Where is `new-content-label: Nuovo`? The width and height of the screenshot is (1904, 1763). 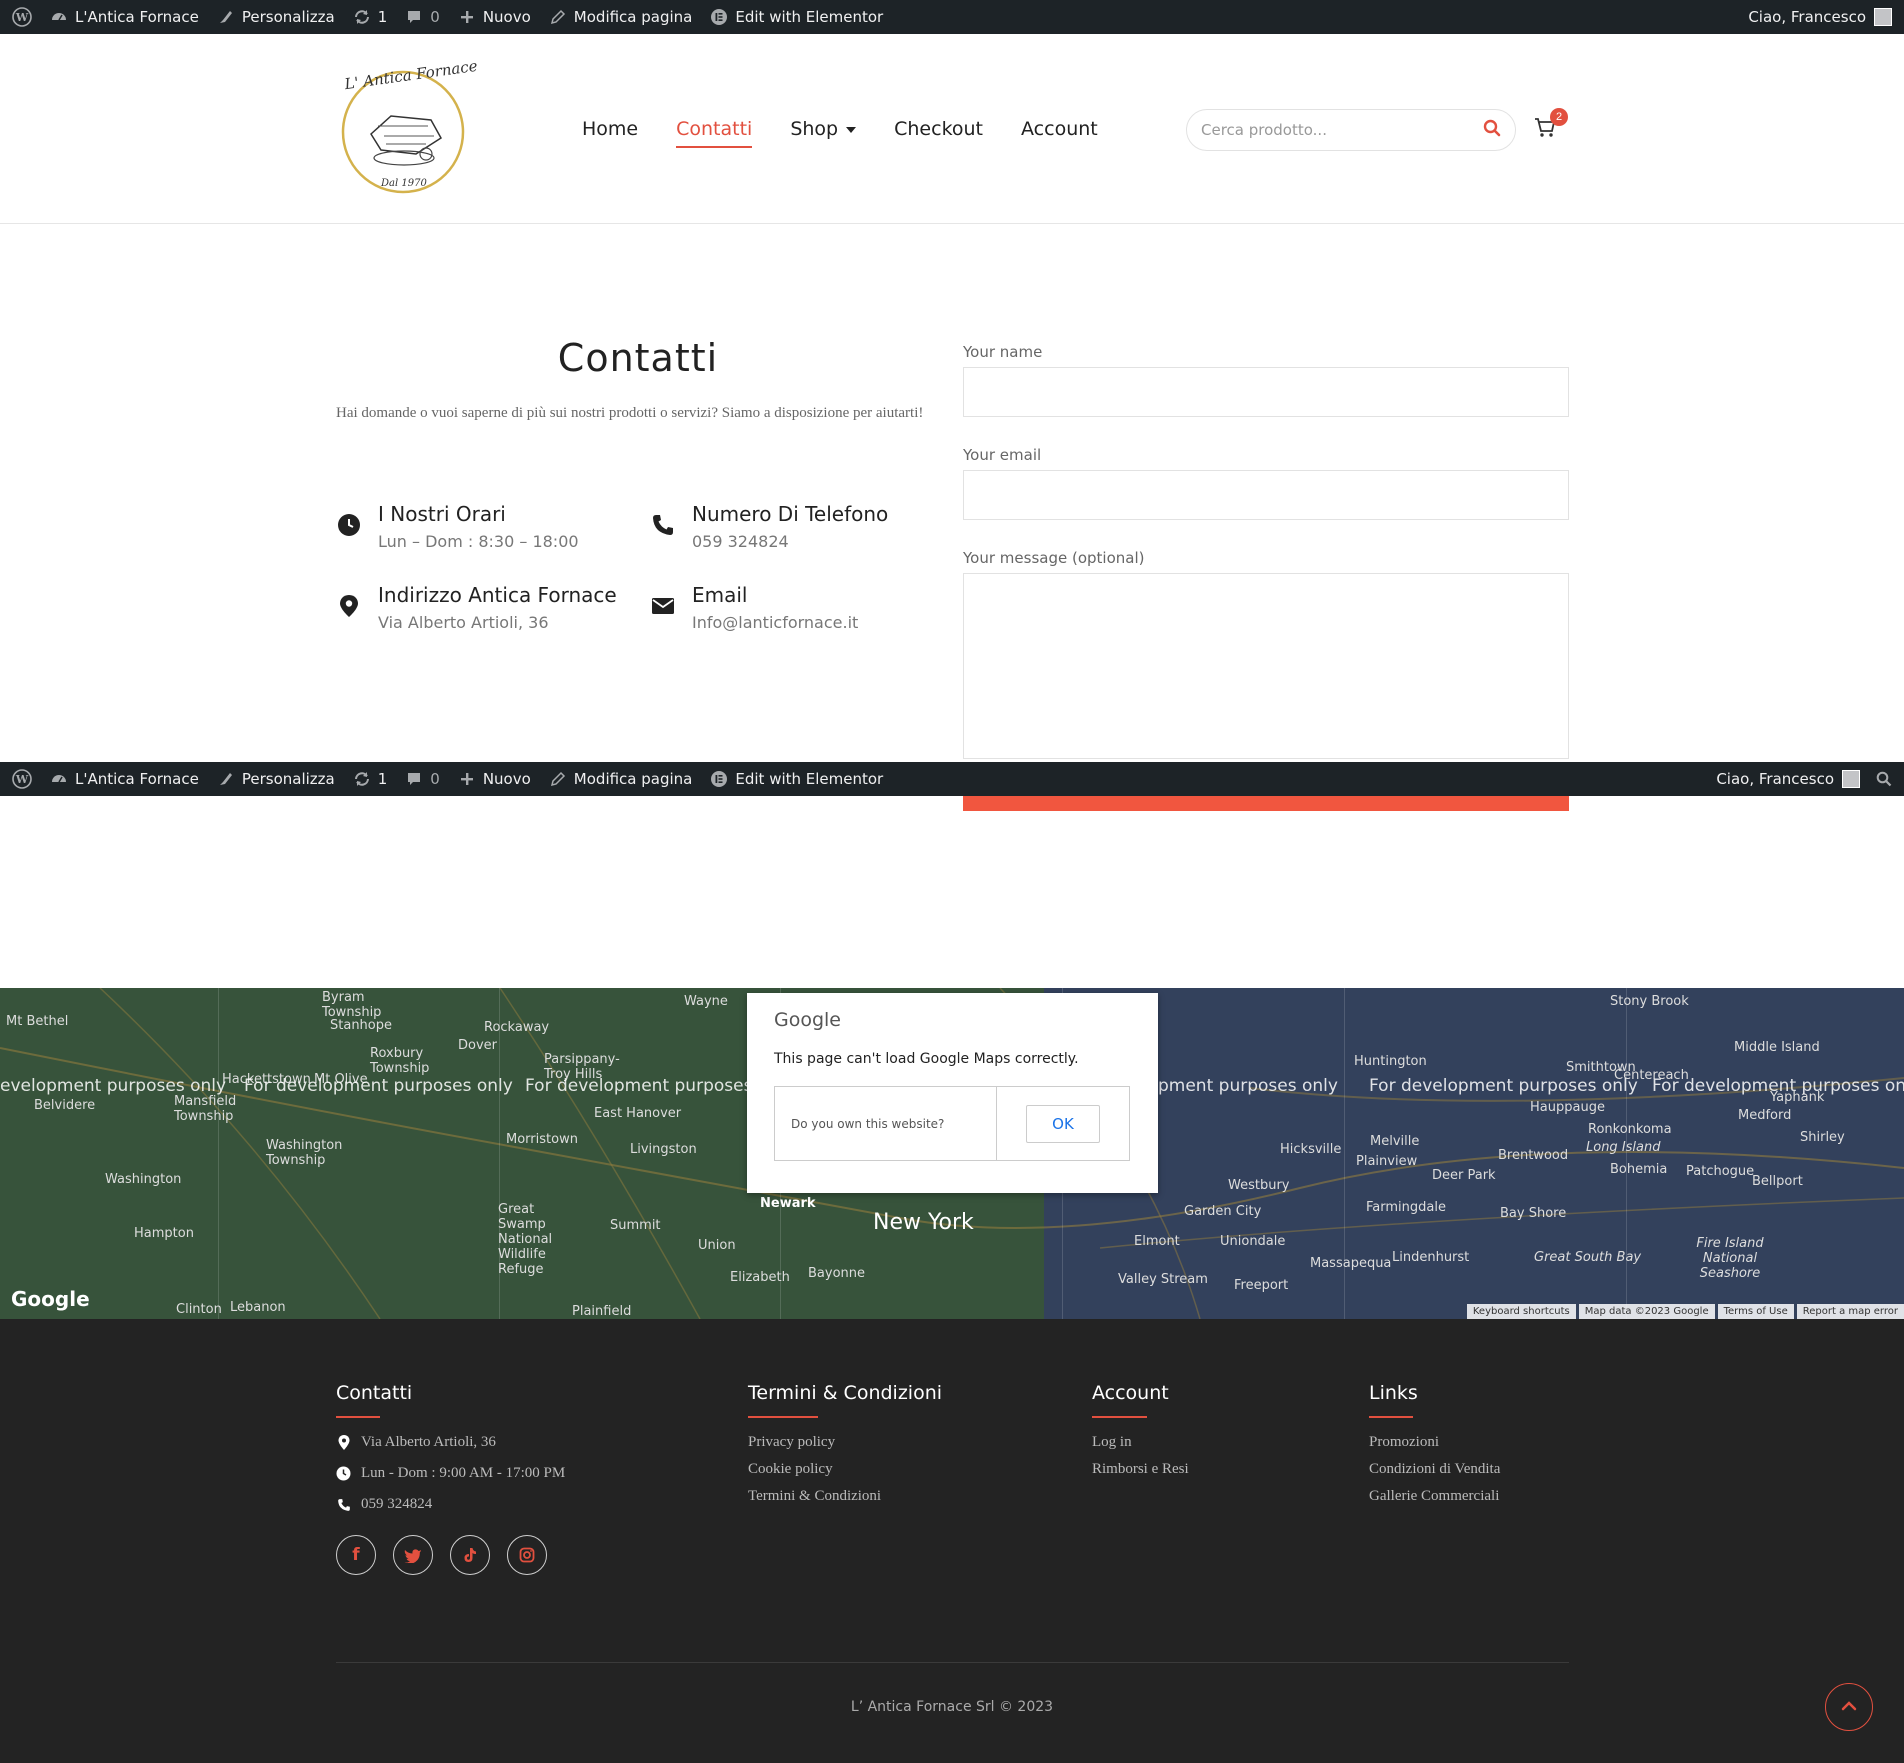 new-content-label: Nuovo is located at coordinates (506, 17).